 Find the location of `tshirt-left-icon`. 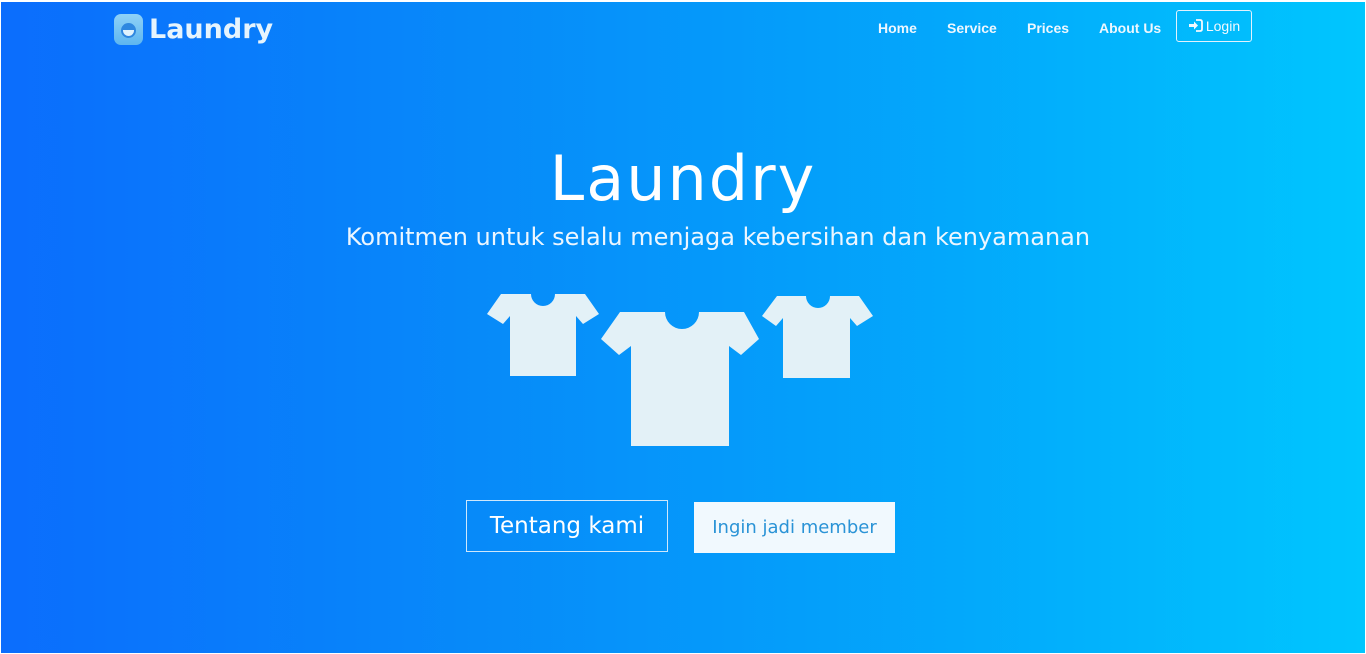

tshirt-left-icon is located at coordinates (543, 335).